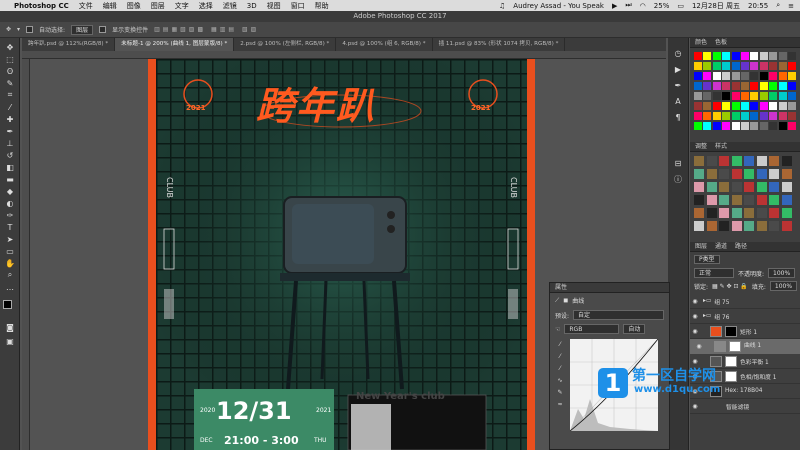  Describe the element at coordinates (565, 300) in the screenshot. I see `mask-icon: ◼` at that location.